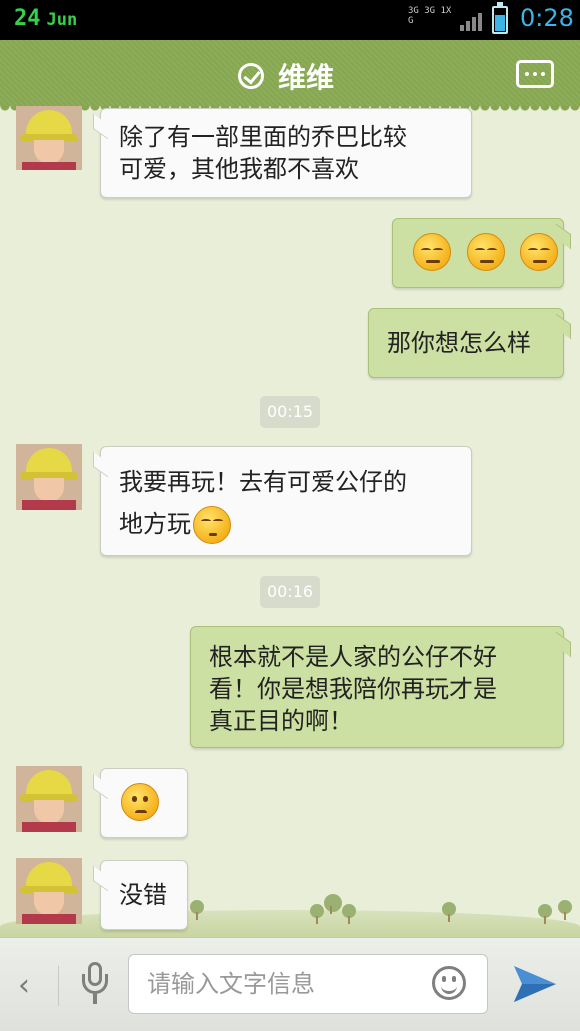 The image size is (580, 1031). Describe the element at coordinates (95, 984) in the screenshot. I see `microphone-icon` at that location.